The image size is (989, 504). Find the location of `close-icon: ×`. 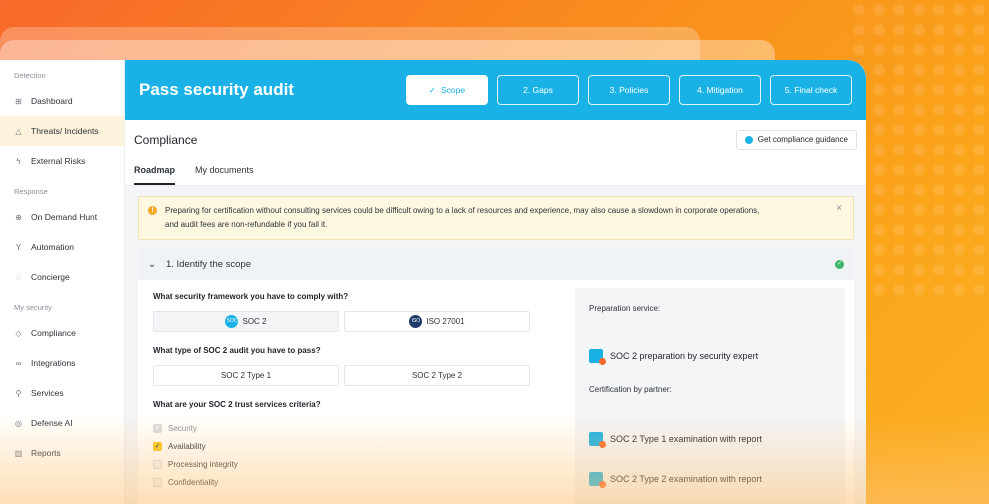

close-icon: × is located at coordinates (839, 209).